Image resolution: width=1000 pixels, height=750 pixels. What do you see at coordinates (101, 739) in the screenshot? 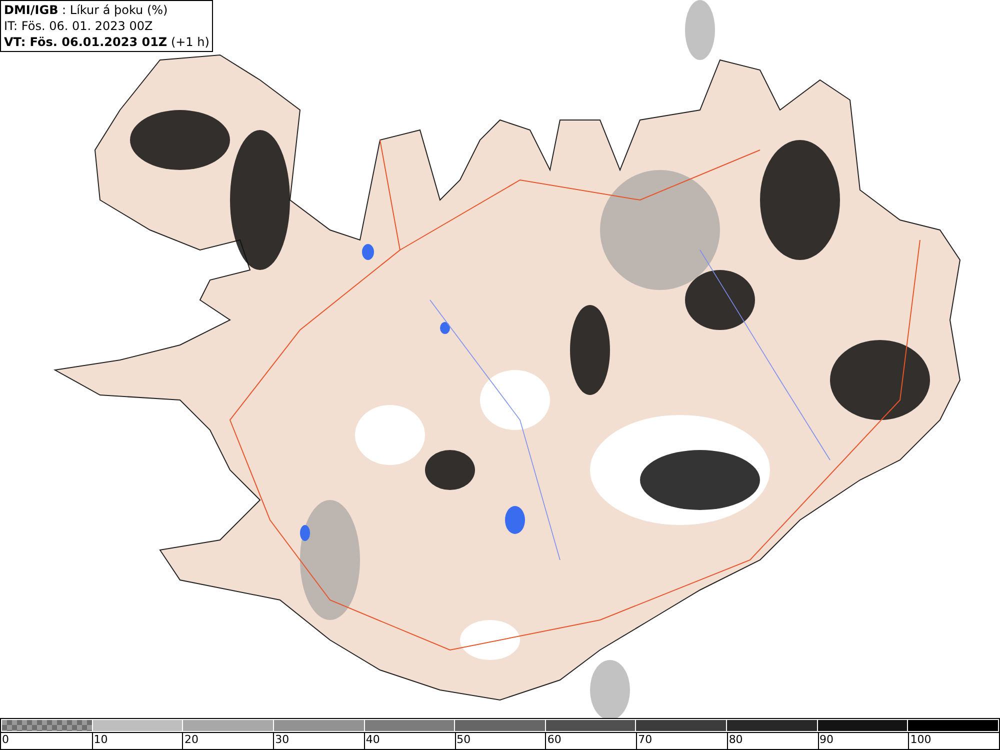
I see `legend-label: 10` at bounding box center [101, 739].